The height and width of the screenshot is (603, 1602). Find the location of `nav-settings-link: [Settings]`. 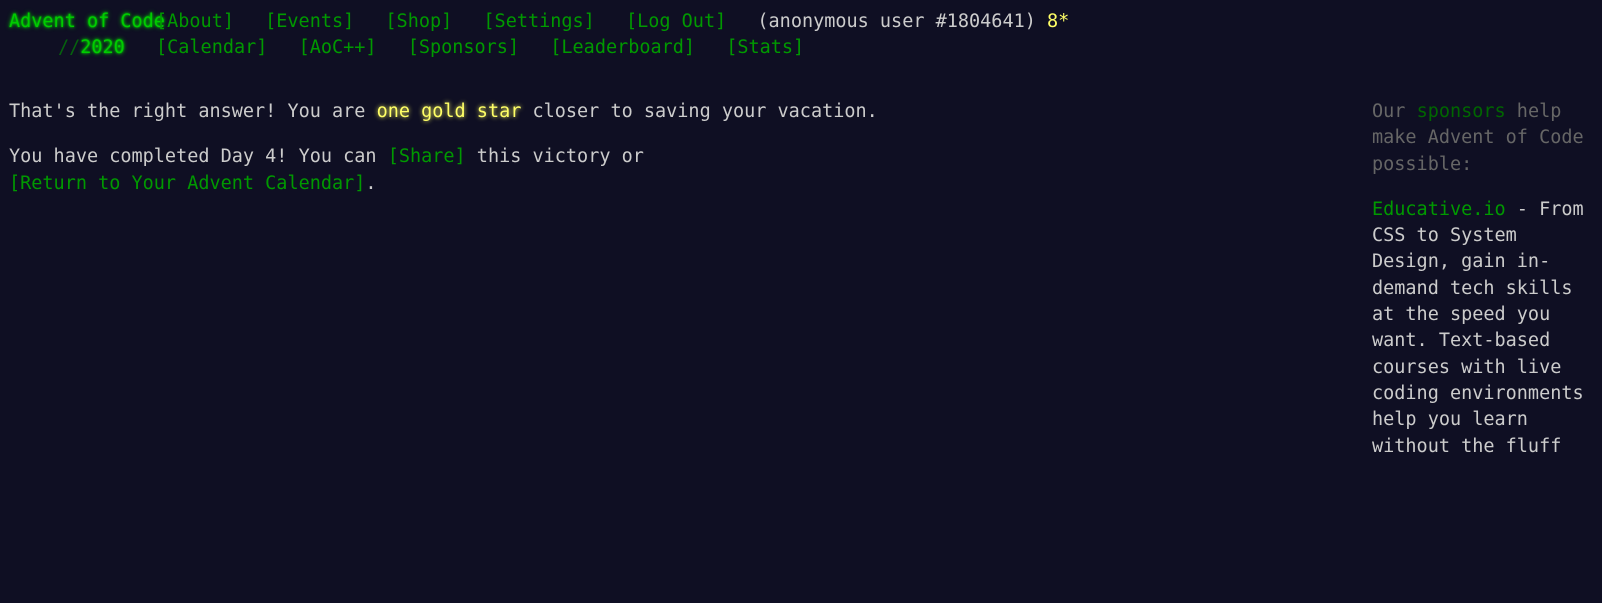

nav-settings-link: [Settings] is located at coordinates (538, 21).